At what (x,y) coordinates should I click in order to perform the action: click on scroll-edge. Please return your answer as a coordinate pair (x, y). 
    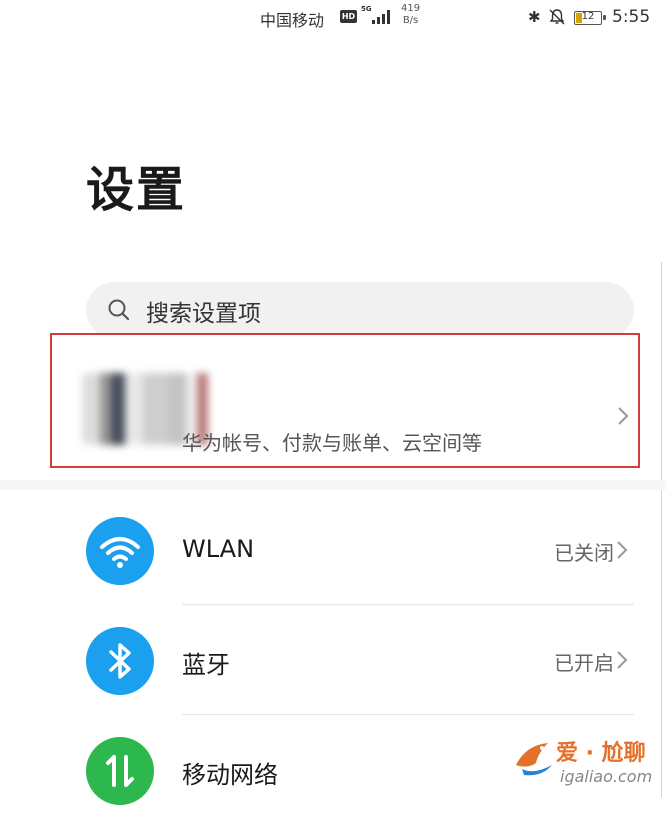
    Looking at the image, I should click on (661, 530).